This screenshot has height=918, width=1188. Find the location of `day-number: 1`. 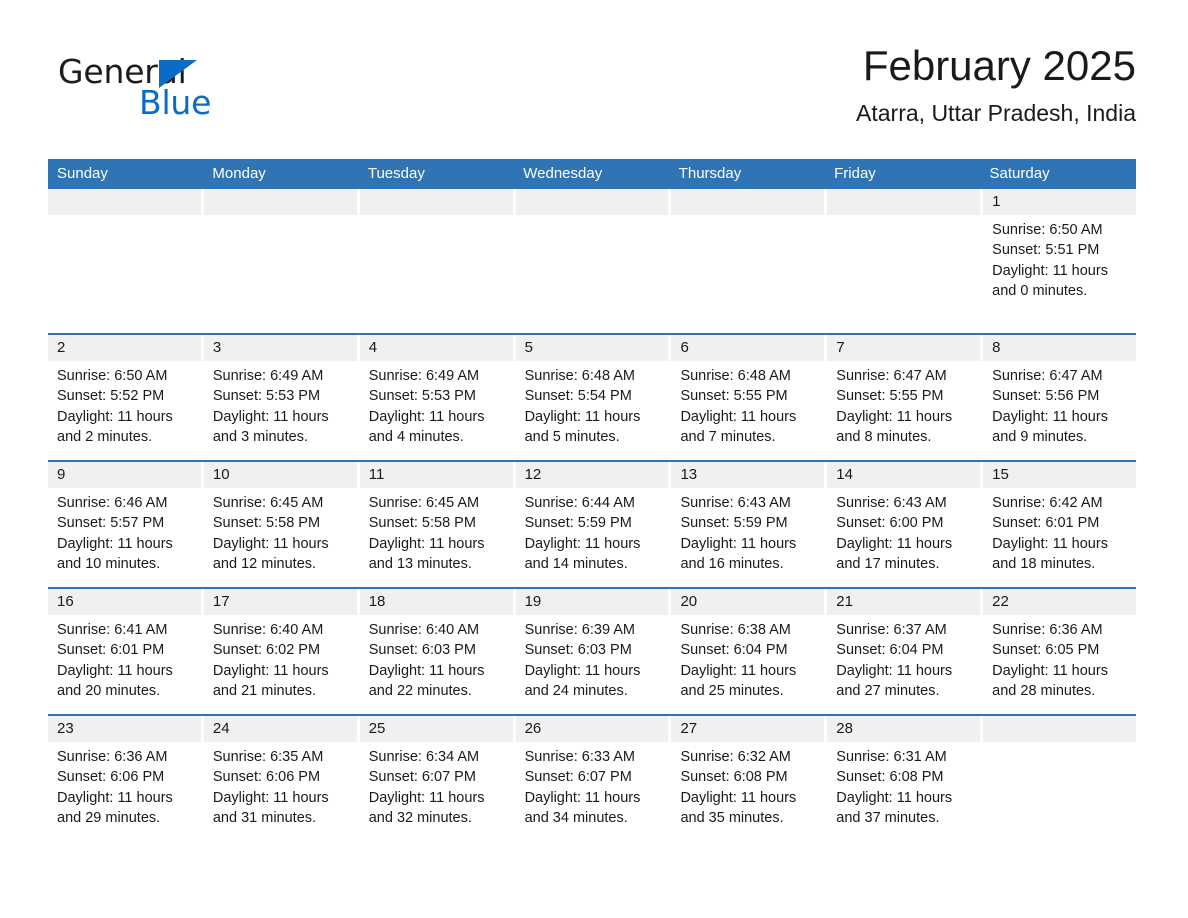

day-number: 1 is located at coordinates (996, 201).